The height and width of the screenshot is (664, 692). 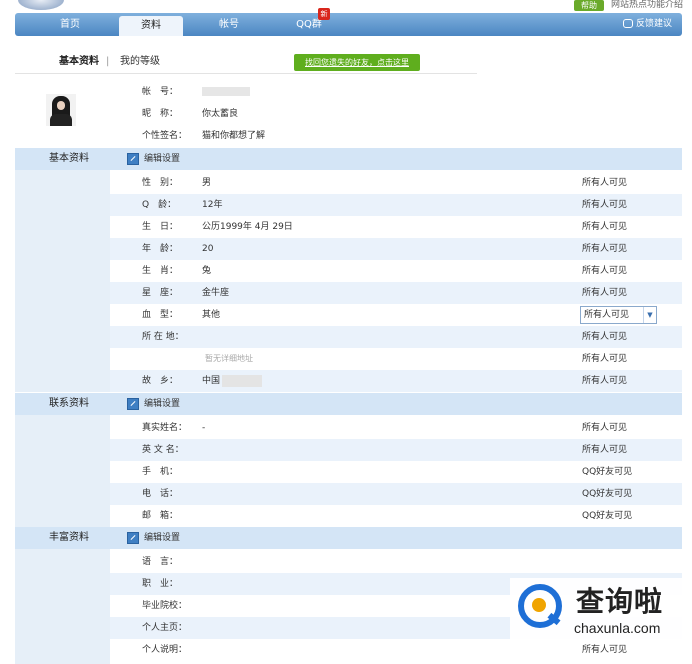 What do you see at coordinates (247, 227) in the screenshot?
I see `row-value: 公历1999年 4月 29日` at bounding box center [247, 227].